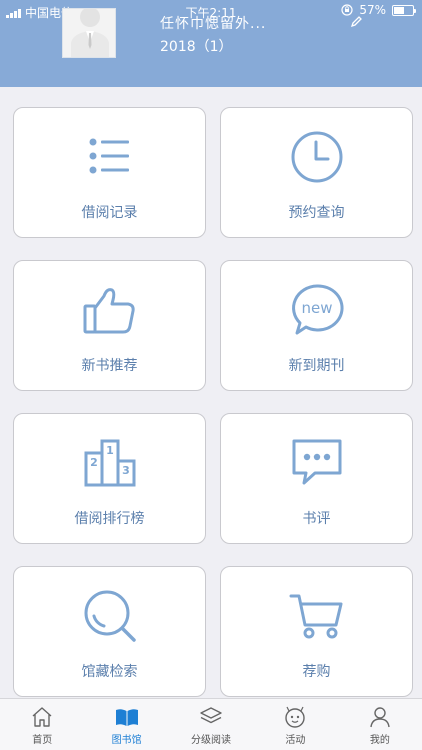 The width and height of the screenshot is (422, 750). Describe the element at coordinates (109, 366) in the screenshot. I see `tile-label: 新书推荐` at that location.